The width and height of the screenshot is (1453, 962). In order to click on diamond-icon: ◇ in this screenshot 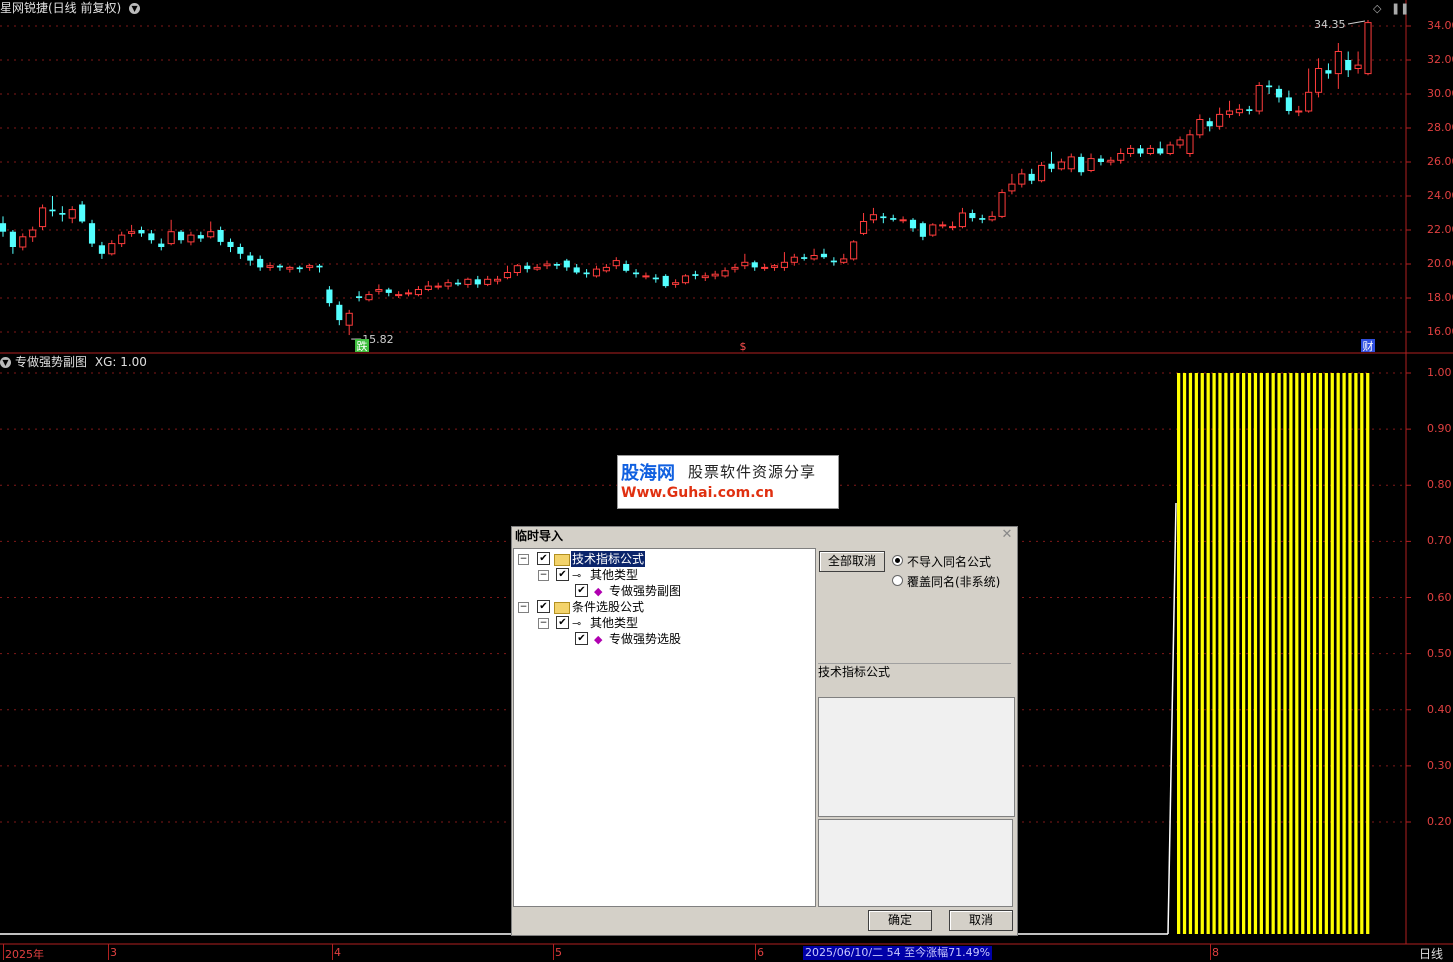, I will do `click(1377, 8)`.